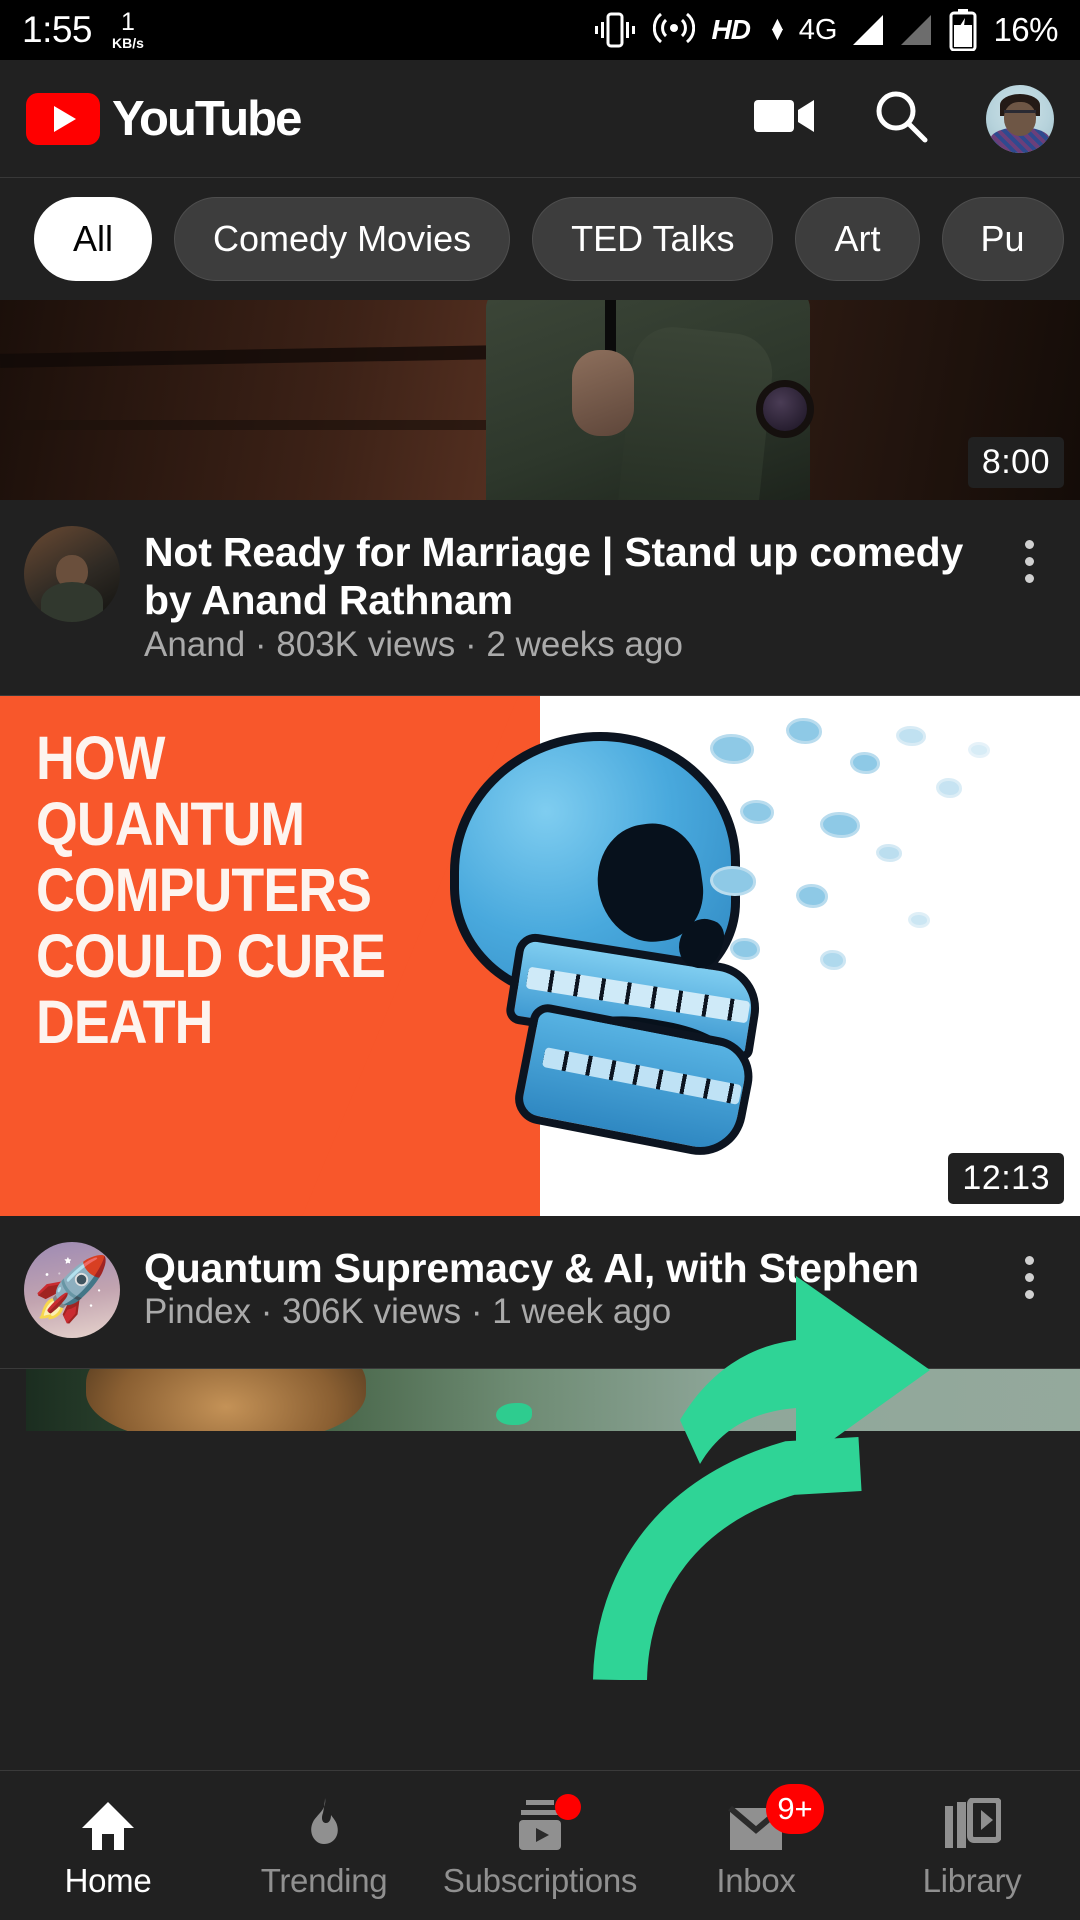 The height and width of the screenshot is (1920, 1080). I want to click on network-speed-value: 1, so click(128, 22).